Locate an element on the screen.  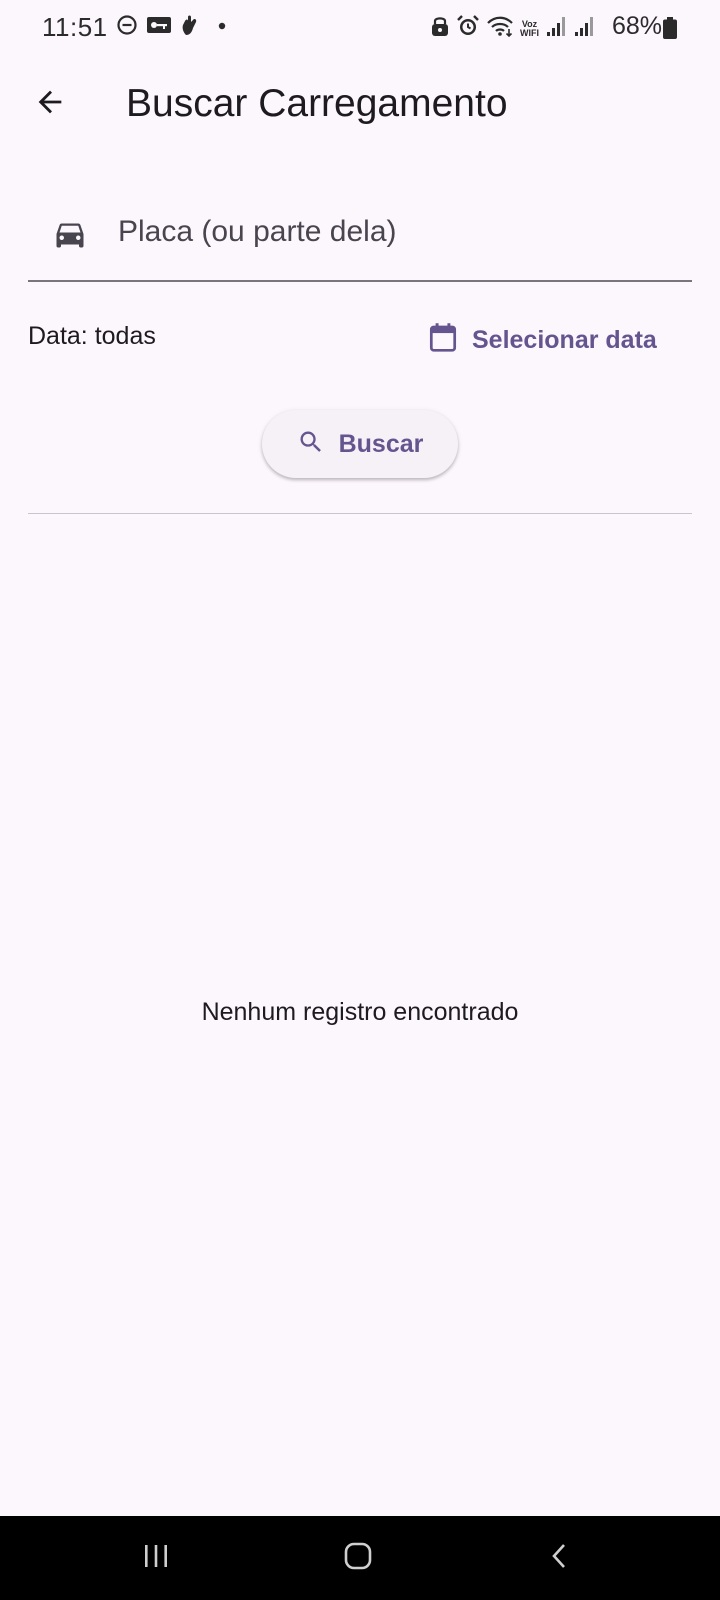
wifi-calling-label: Voz WIFI is located at coordinates (529, 28).